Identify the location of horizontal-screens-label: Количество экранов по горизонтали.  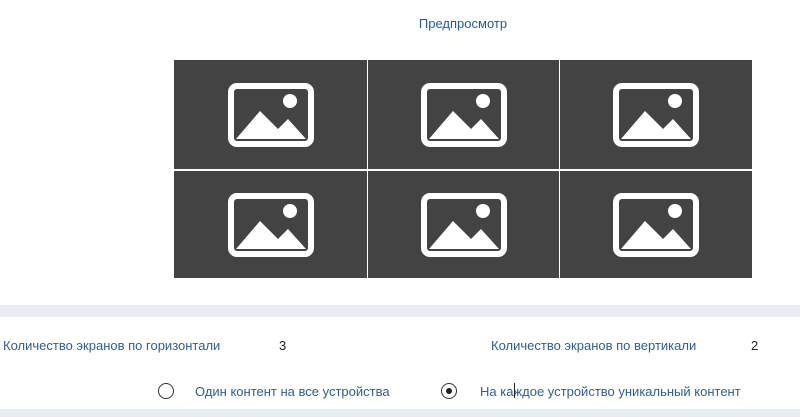
(112, 345).